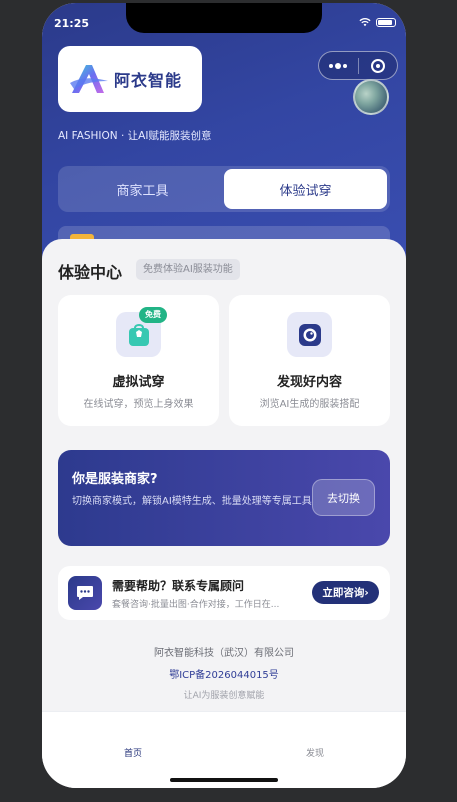 The image size is (457, 802). I want to click on battery-icon, so click(386, 22).